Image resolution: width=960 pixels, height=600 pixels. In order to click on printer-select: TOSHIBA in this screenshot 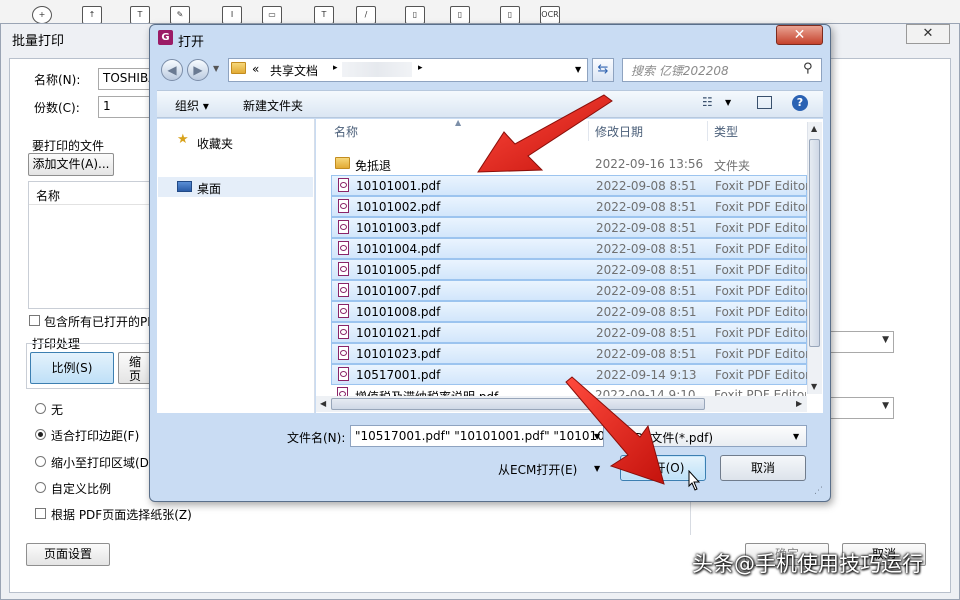, I will do `click(125, 79)`.